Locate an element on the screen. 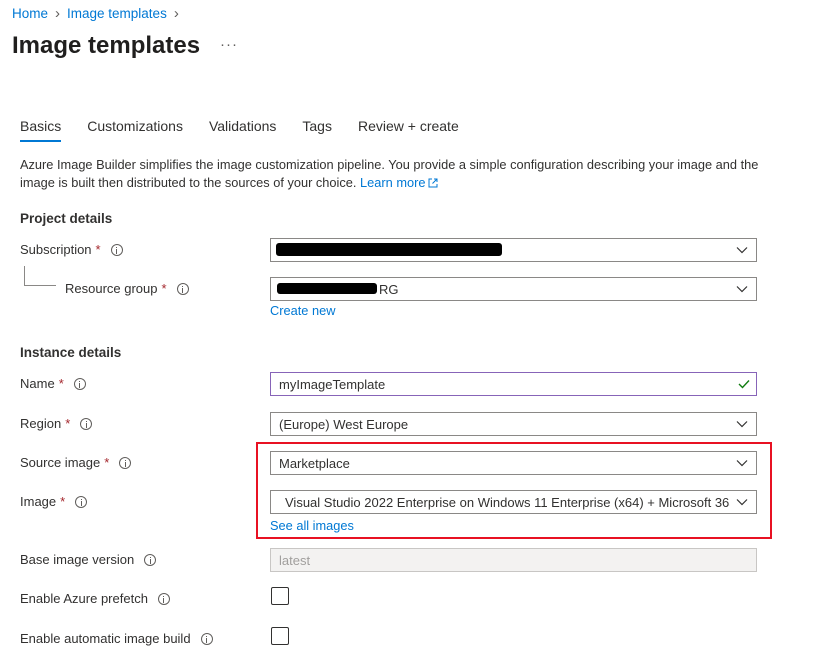 The height and width of the screenshot is (664, 814). base-image-version-placeholder: latest is located at coordinates (295, 560).